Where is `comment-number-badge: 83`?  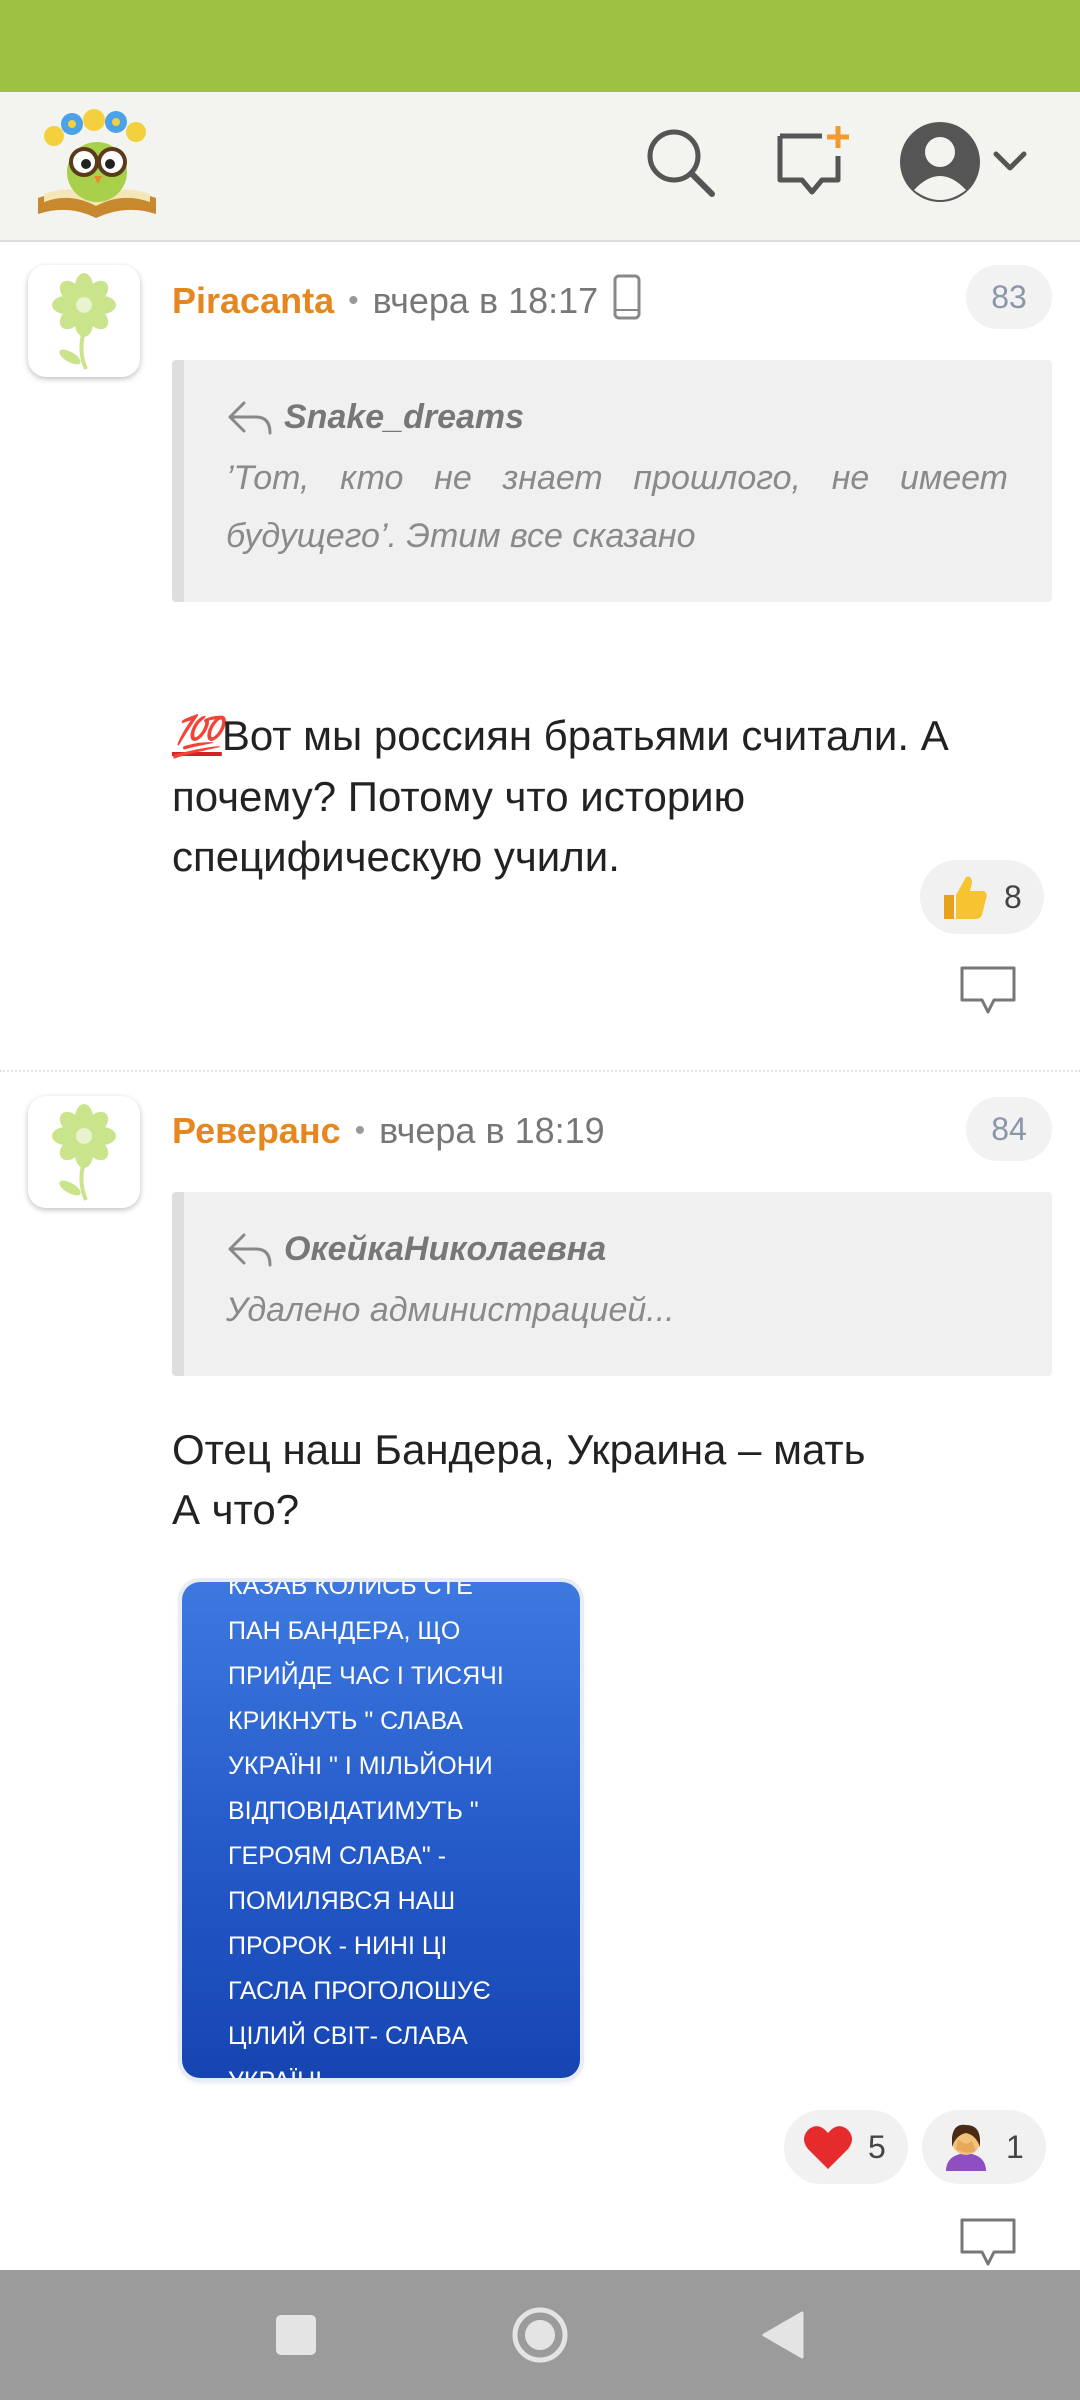
comment-number-badge: 83 is located at coordinates (1009, 297).